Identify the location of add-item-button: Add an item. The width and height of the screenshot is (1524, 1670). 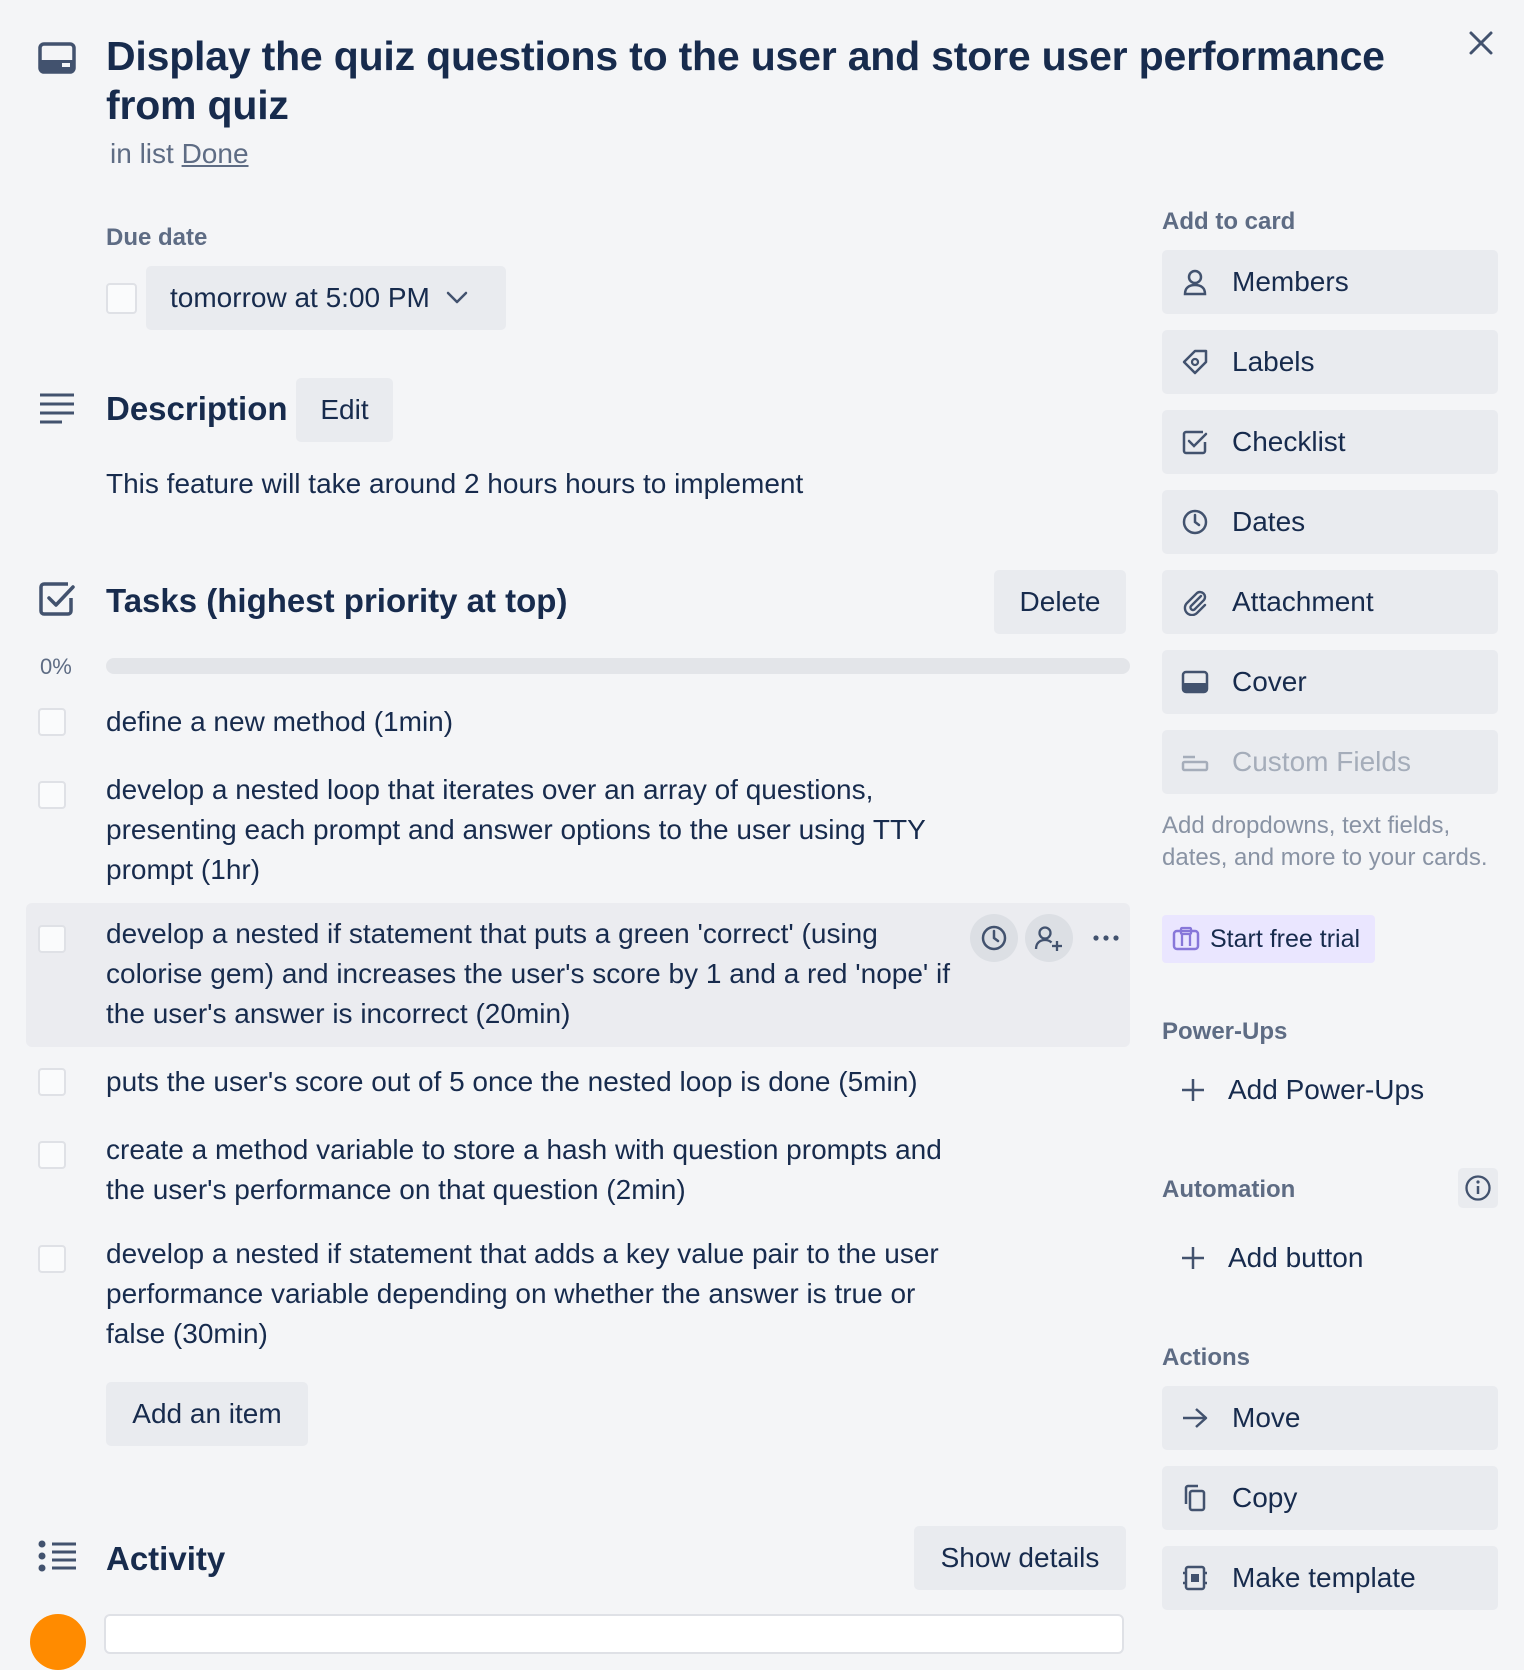
(207, 1414).